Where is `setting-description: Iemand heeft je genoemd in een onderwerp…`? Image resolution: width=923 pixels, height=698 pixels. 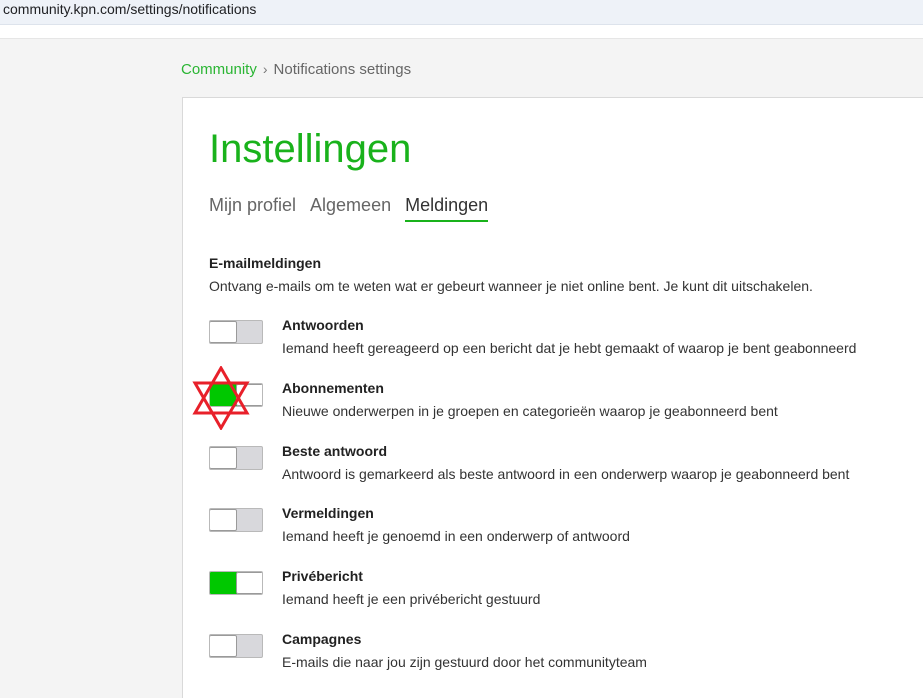
setting-description: Iemand heeft je genoemd in een onderwerp… is located at coordinates (456, 536).